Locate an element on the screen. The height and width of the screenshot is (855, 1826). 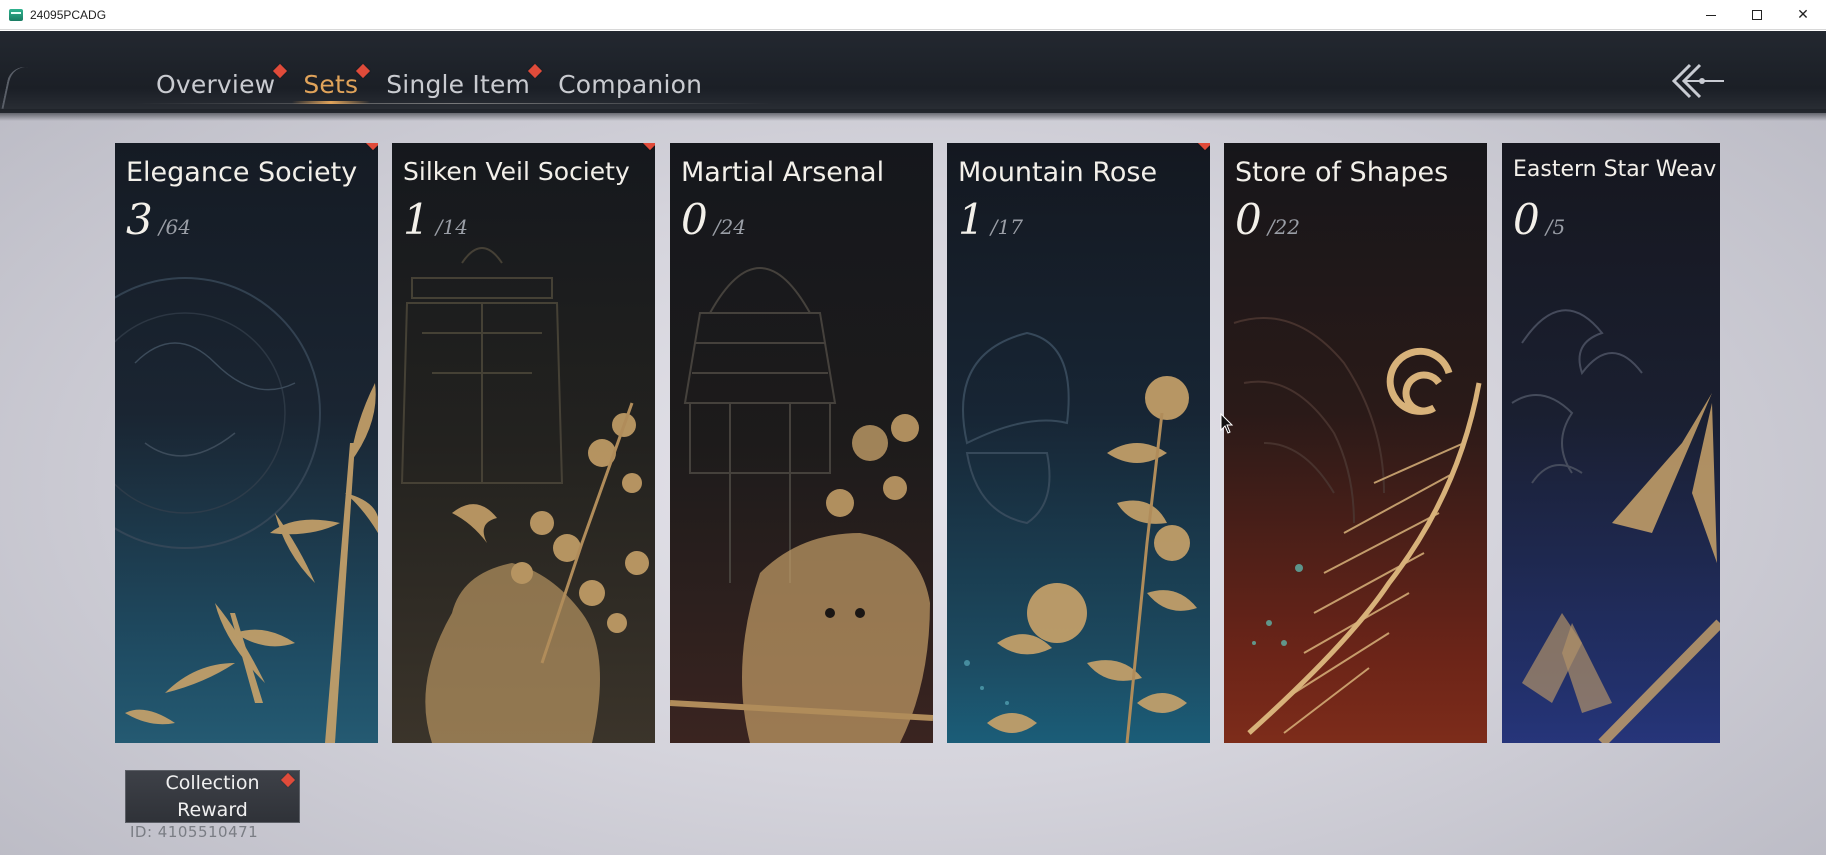
set-progress: 1/17 is located at coordinates (990, 219).